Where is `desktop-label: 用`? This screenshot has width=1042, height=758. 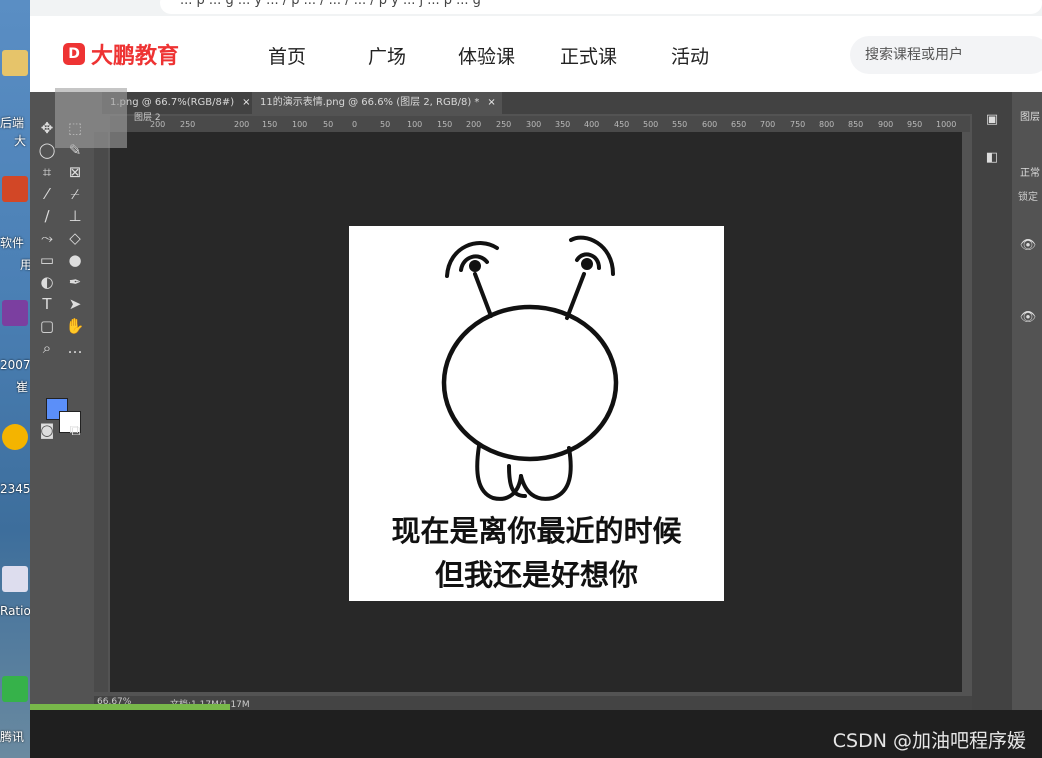 desktop-label: 用 is located at coordinates (25, 265).